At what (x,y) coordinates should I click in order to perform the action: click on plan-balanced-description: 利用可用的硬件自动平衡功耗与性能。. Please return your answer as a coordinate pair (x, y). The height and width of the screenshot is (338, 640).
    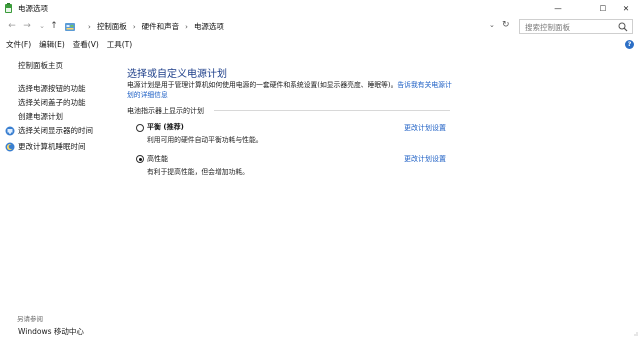
    Looking at the image, I should click on (205, 140).